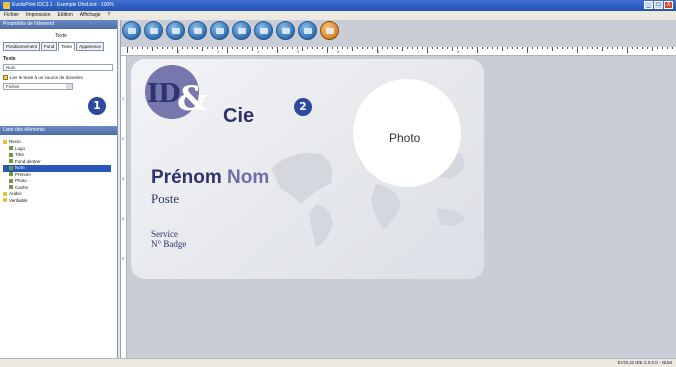 This screenshot has width=676, height=367. I want to click on close-button: X, so click(668, 5).